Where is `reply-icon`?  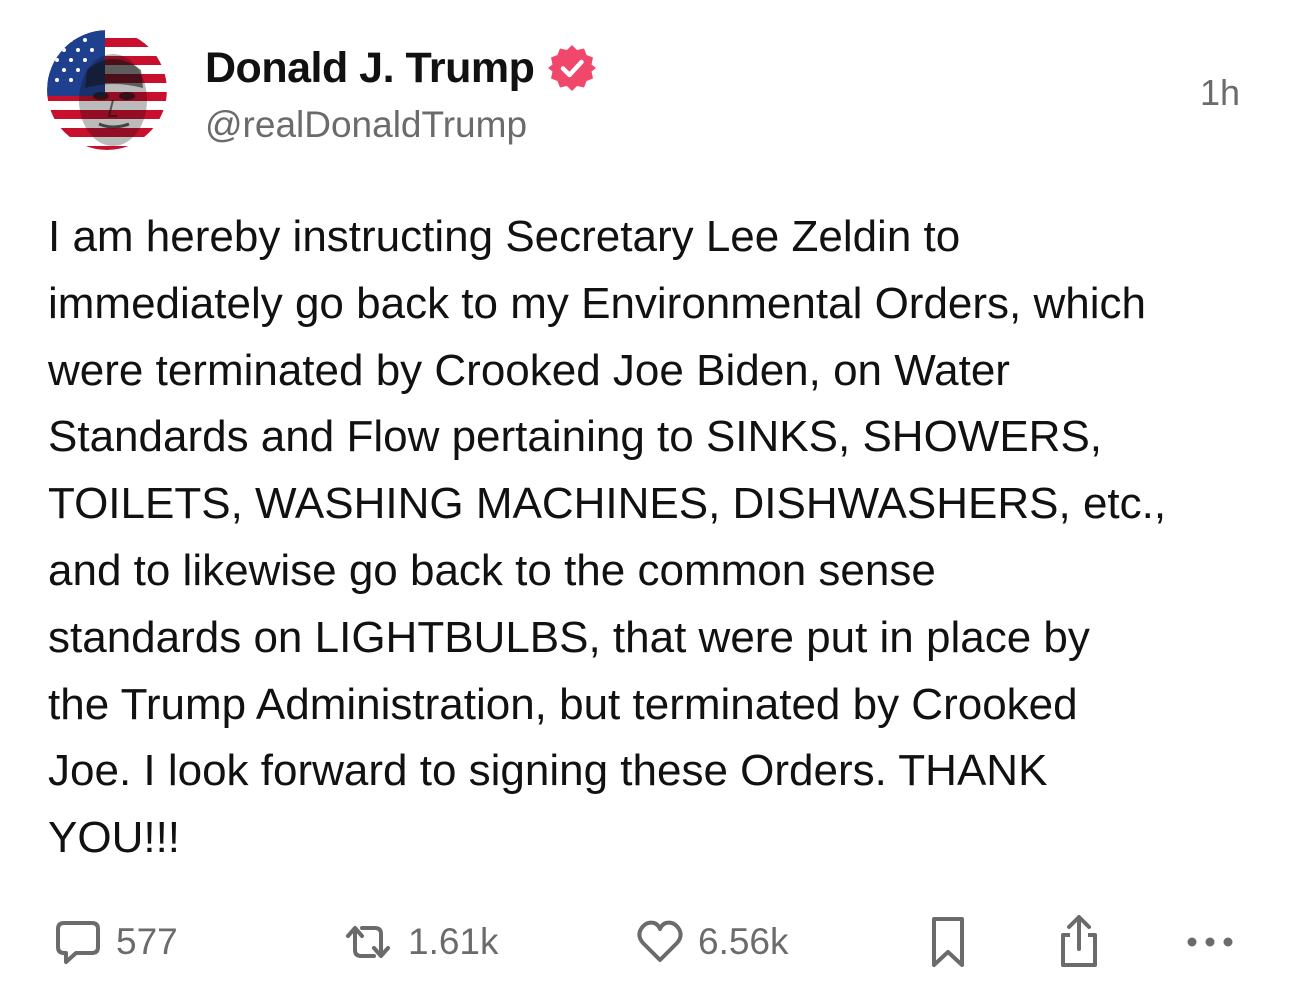 reply-icon is located at coordinates (78, 942).